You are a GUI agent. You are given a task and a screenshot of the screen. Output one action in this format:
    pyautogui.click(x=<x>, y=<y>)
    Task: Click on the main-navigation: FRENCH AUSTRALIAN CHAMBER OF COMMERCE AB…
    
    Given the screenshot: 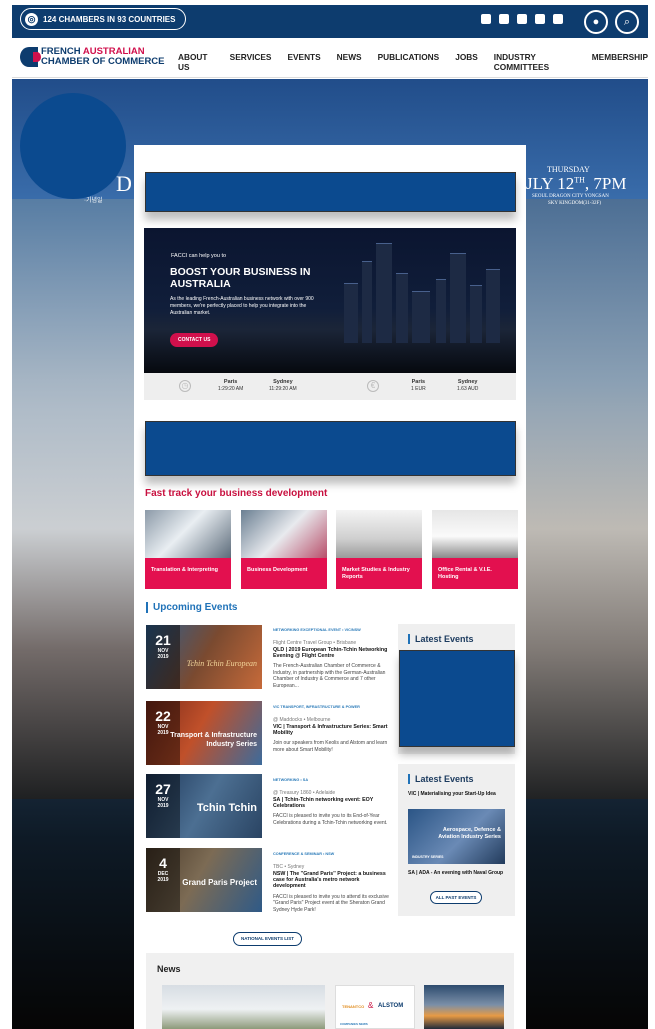 What is the action you would take?
    pyautogui.click(x=330, y=58)
    